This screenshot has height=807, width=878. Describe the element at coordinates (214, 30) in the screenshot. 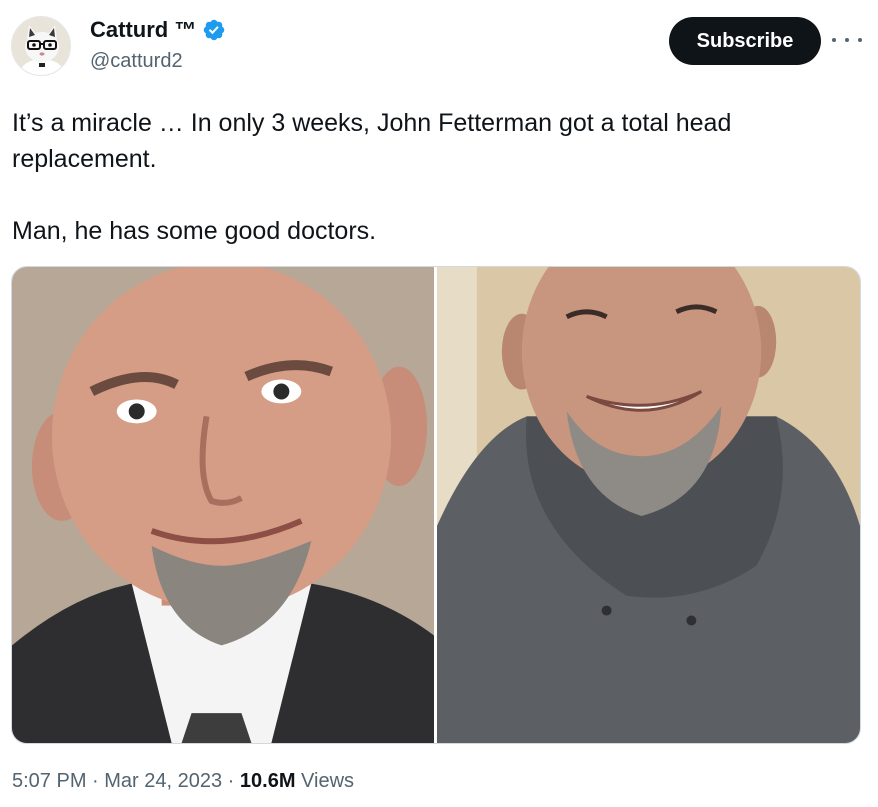

I see `verified-badge-icon` at that location.